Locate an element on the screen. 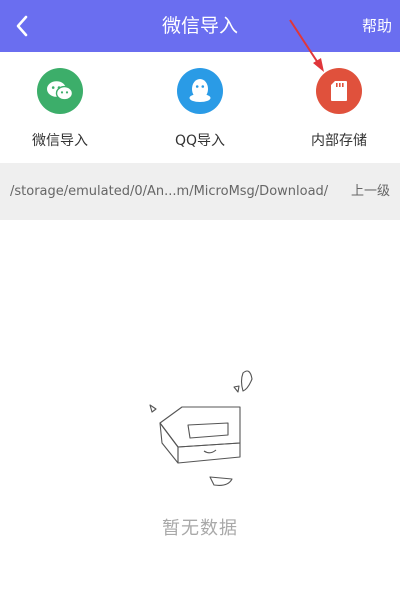 Image resolution: width=400 pixels, height=603 pixels. empty-box-illustration is located at coordinates (201, 428).